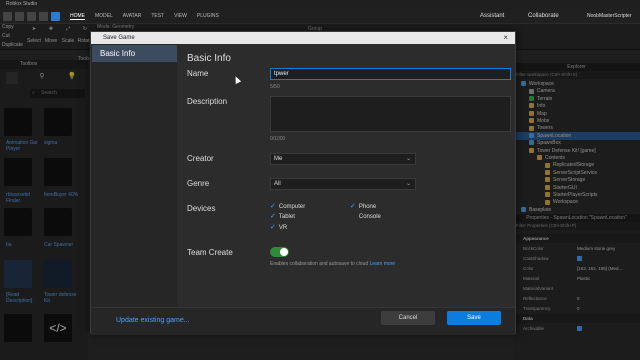 This screenshot has width=640, height=360. I want to click on device-computer-checkbox: ✓ Computer, so click(287, 207).